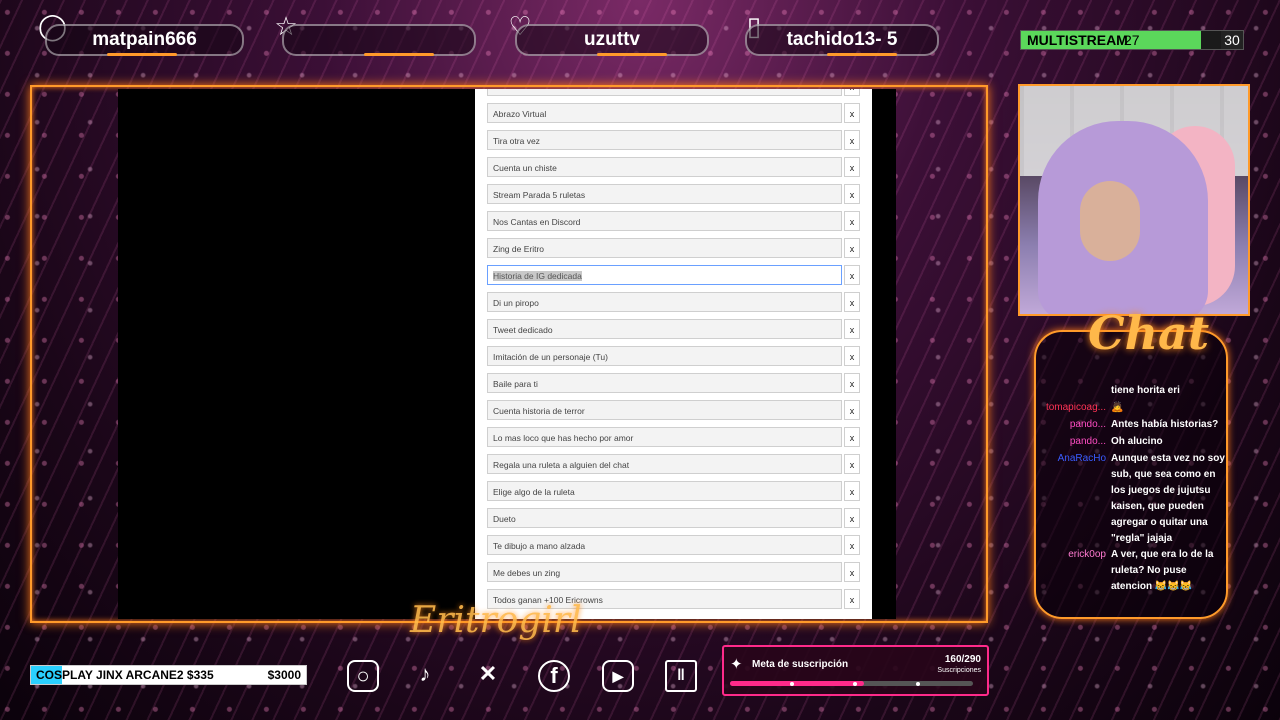  I want to click on chat-text: Oh alucino, so click(1137, 441).